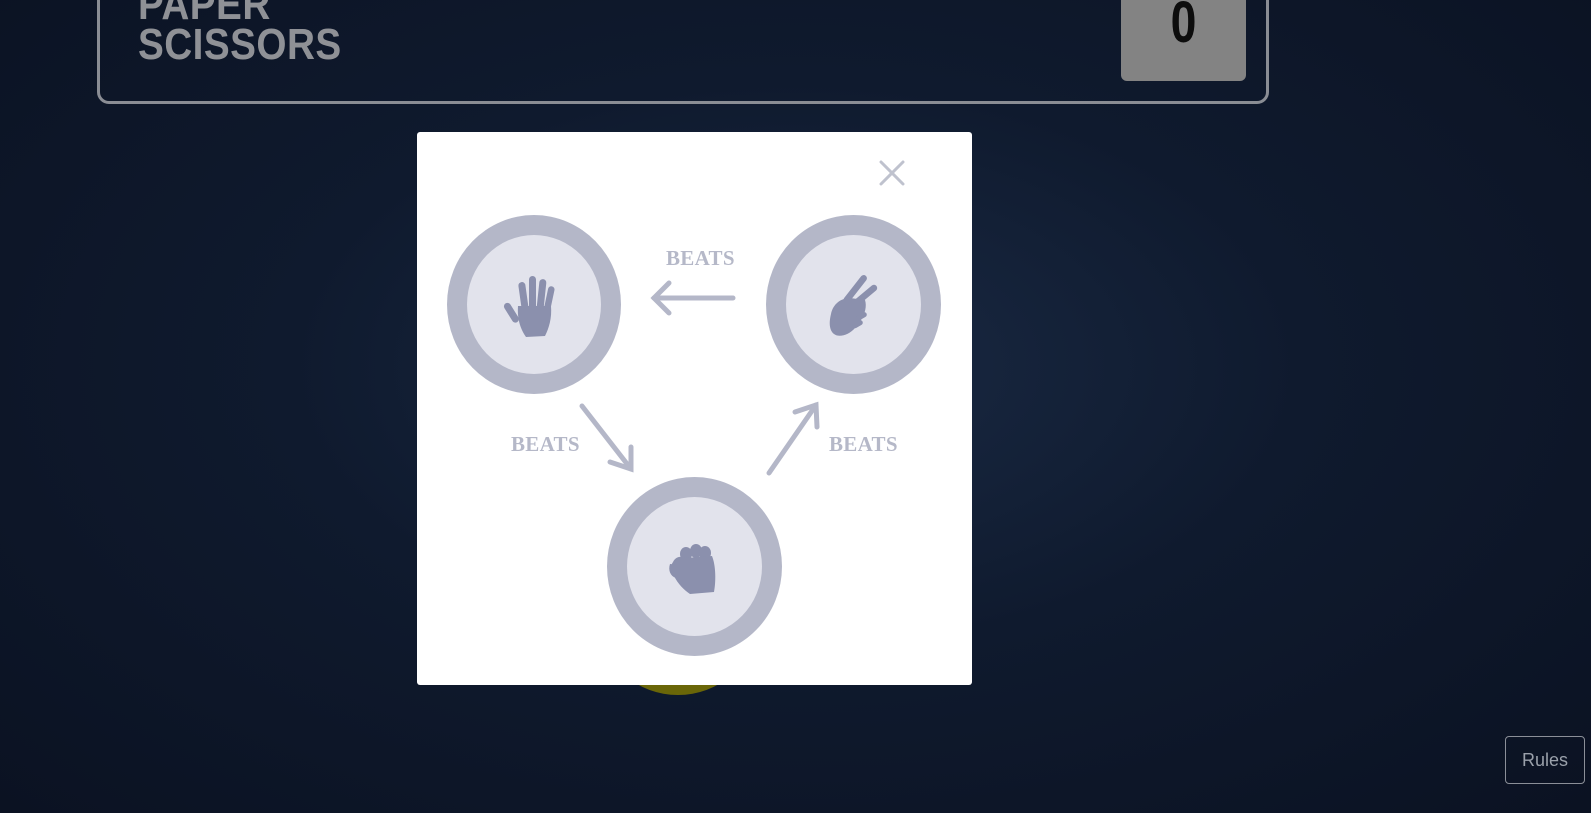 The image size is (1591, 813). I want to click on scissors-hand-icon, so click(853, 305).